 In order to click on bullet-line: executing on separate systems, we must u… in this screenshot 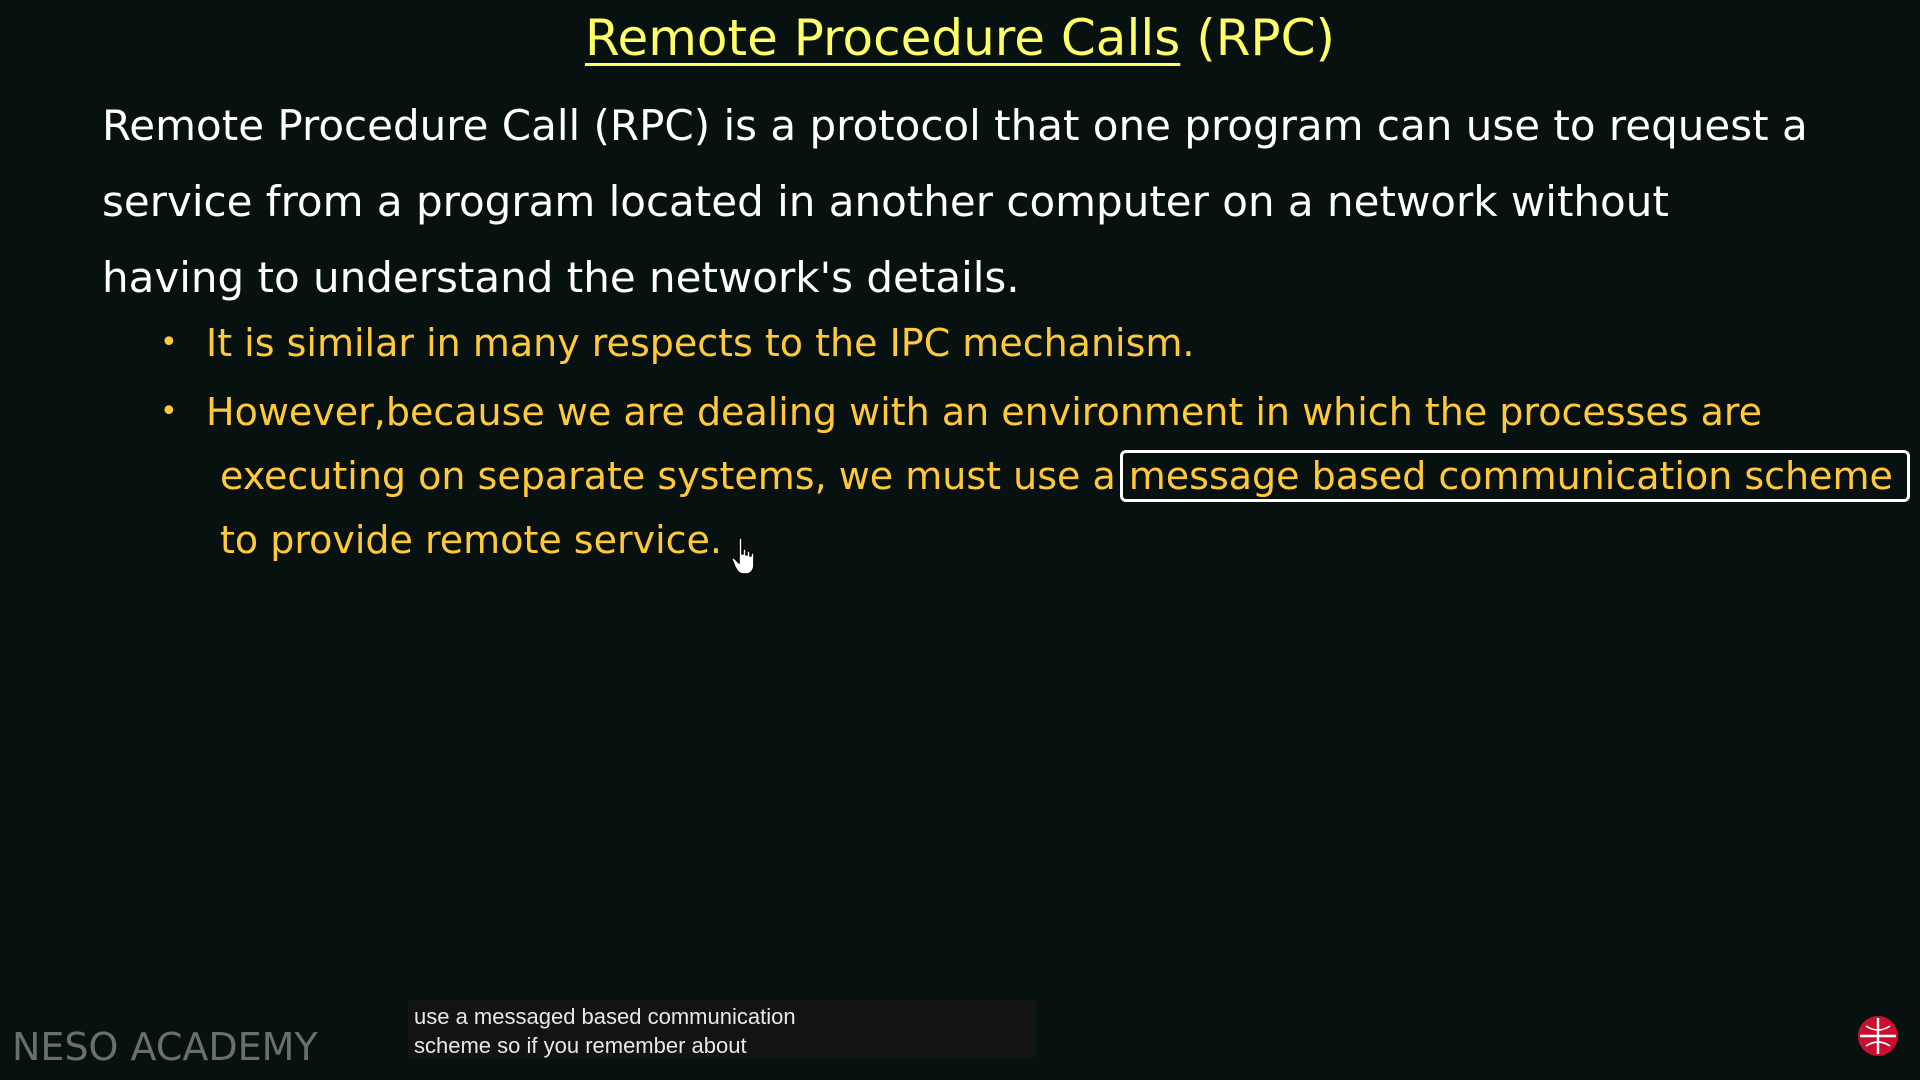, I will do `click(1058, 476)`.